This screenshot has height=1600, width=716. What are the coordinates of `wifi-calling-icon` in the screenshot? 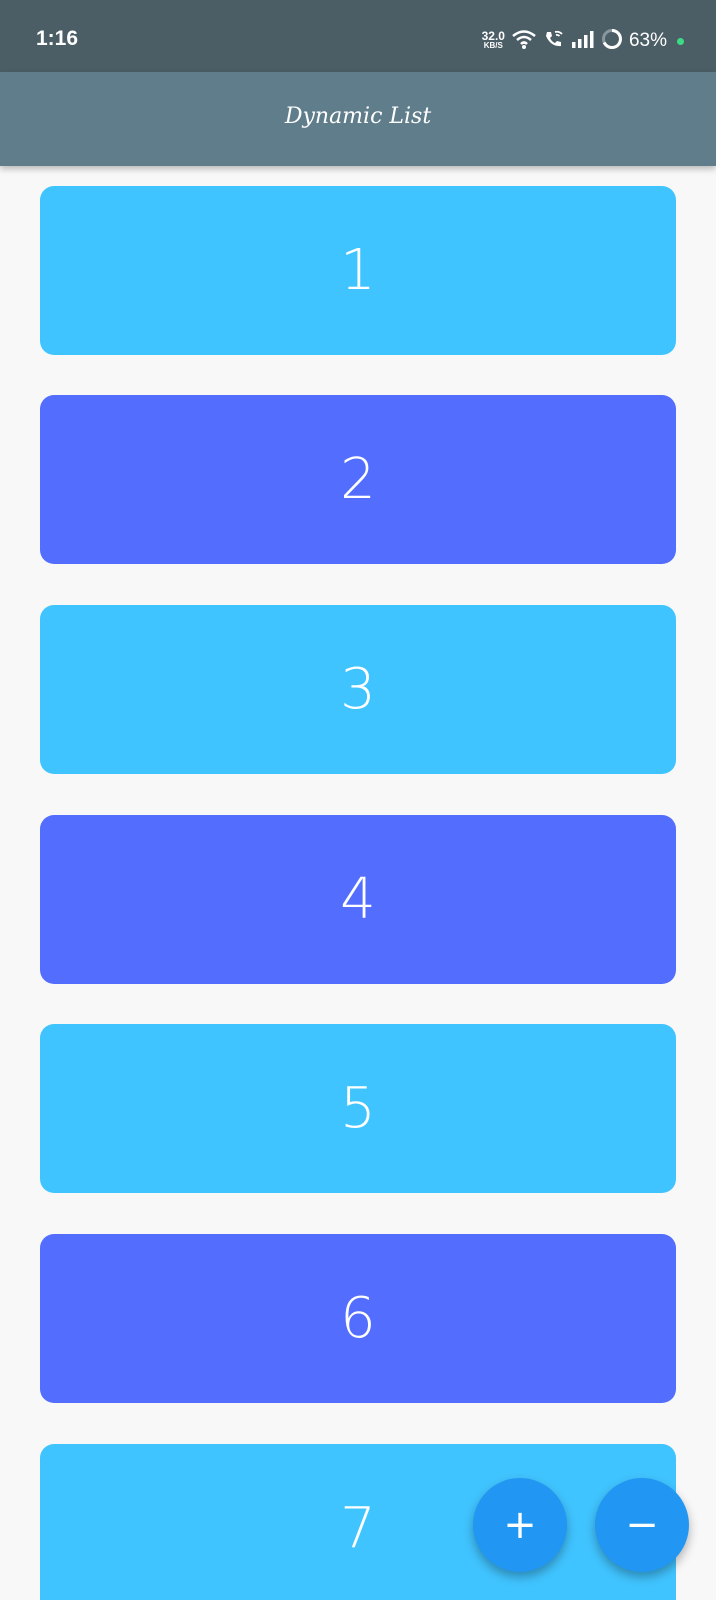 It's located at (554, 41).